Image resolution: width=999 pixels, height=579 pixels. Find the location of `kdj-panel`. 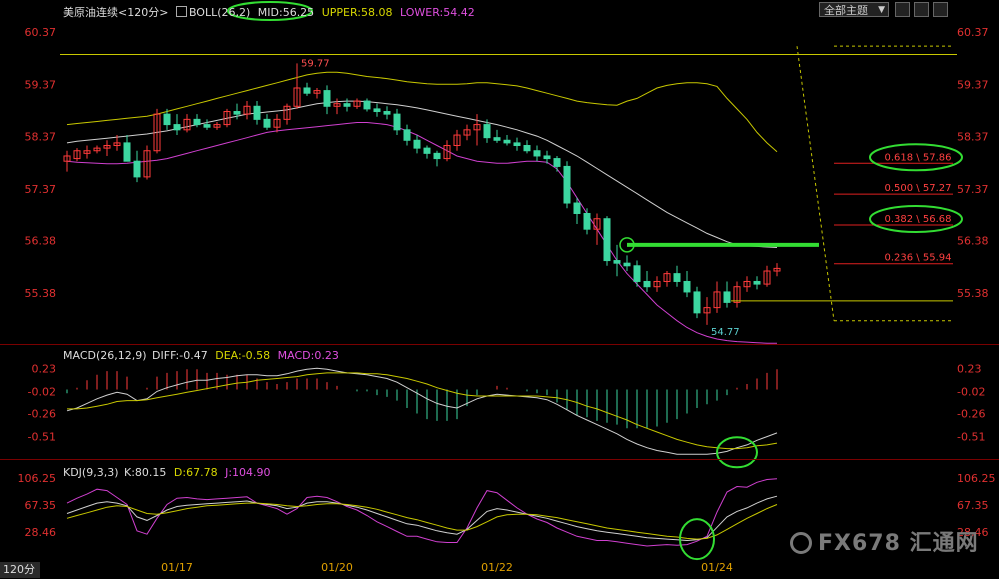

kdj-panel is located at coordinates (422, 519).